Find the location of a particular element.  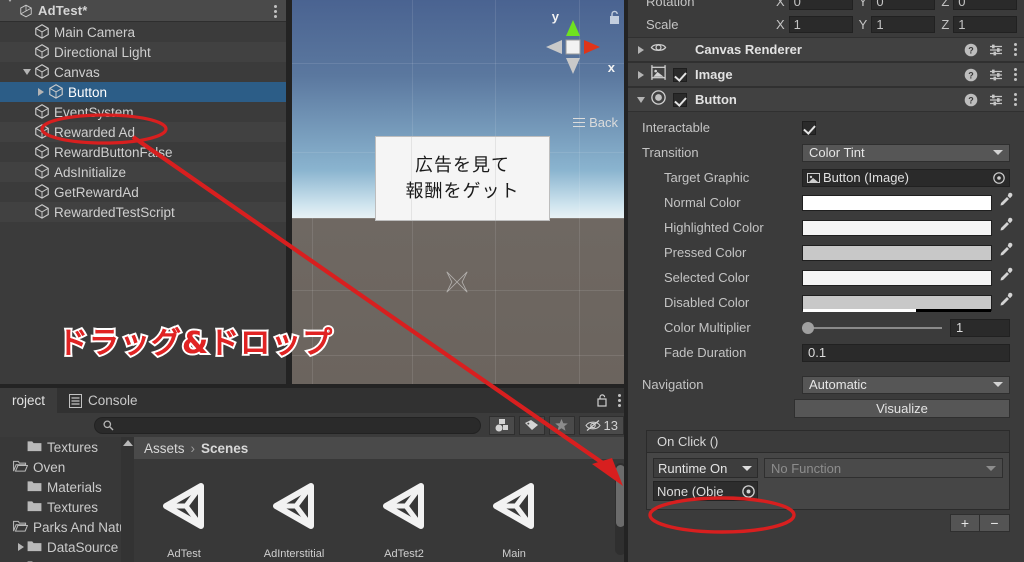

selected-color-swatch is located at coordinates (897, 277).